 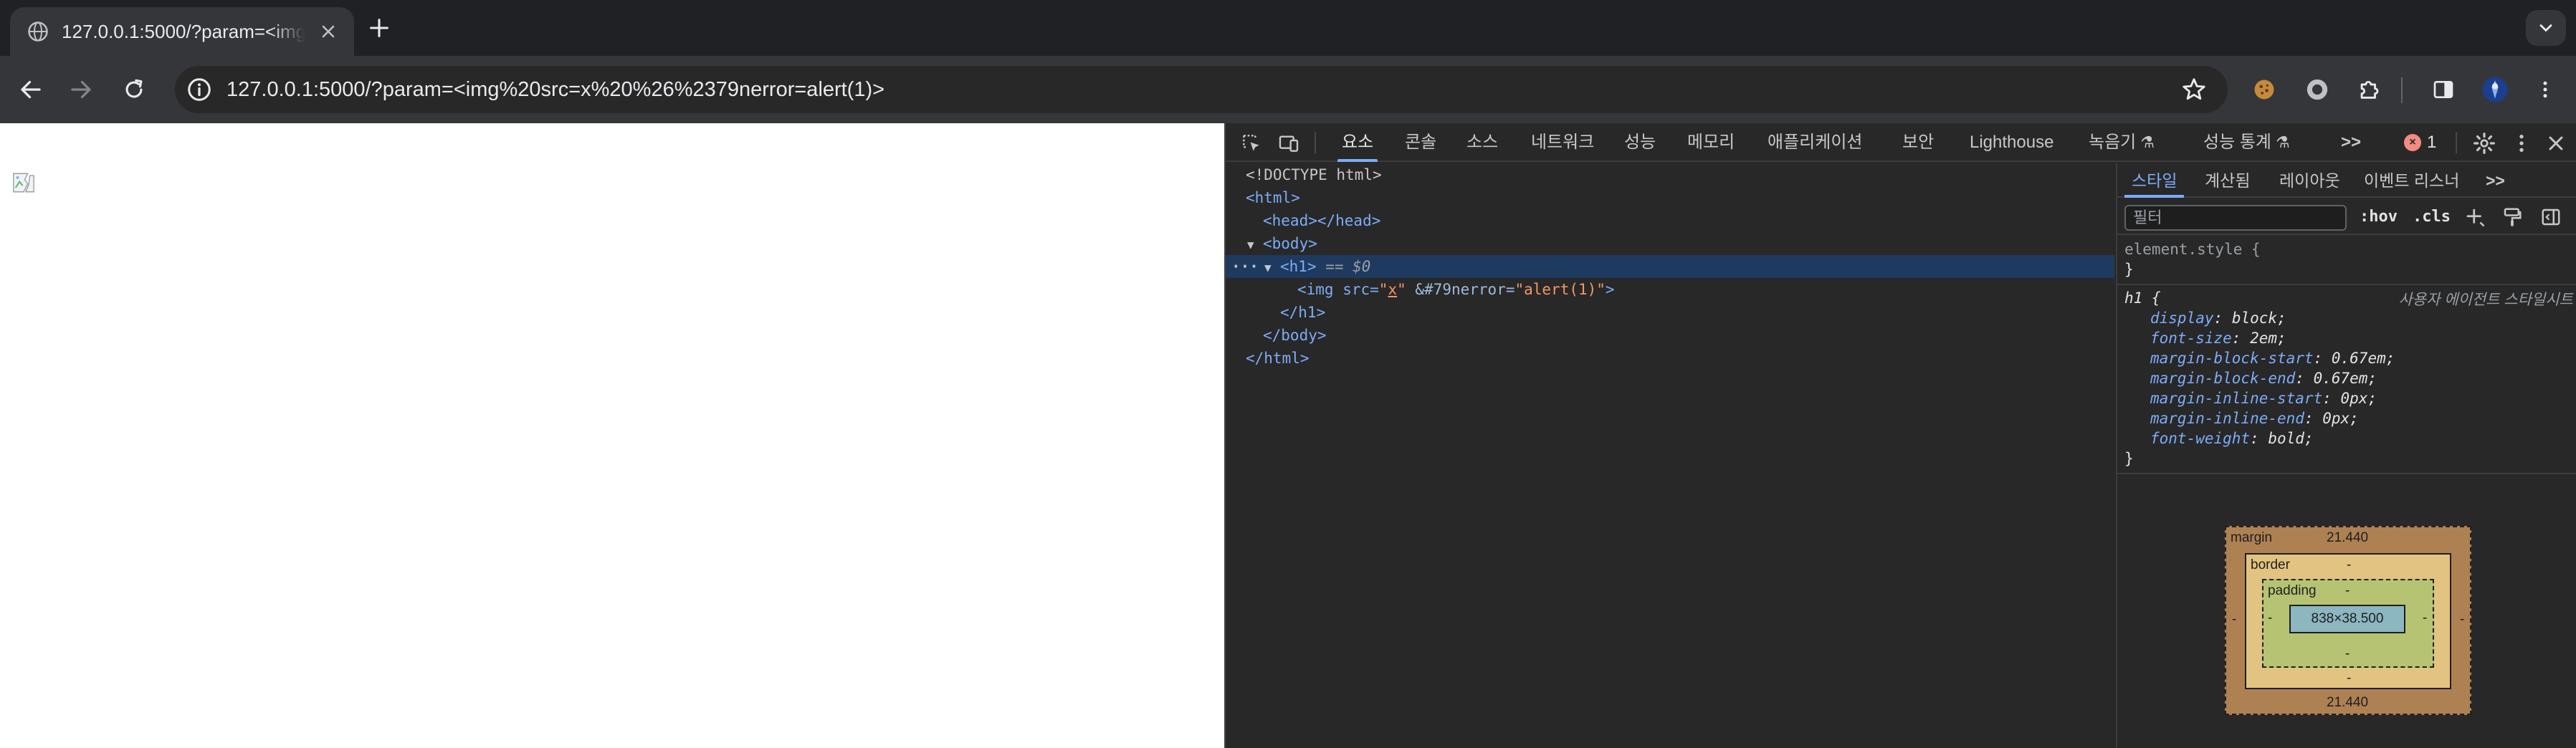 What do you see at coordinates (2346, 260) in the screenshot?
I see `element-style-rule: element.style { }` at bounding box center [2346, 260].